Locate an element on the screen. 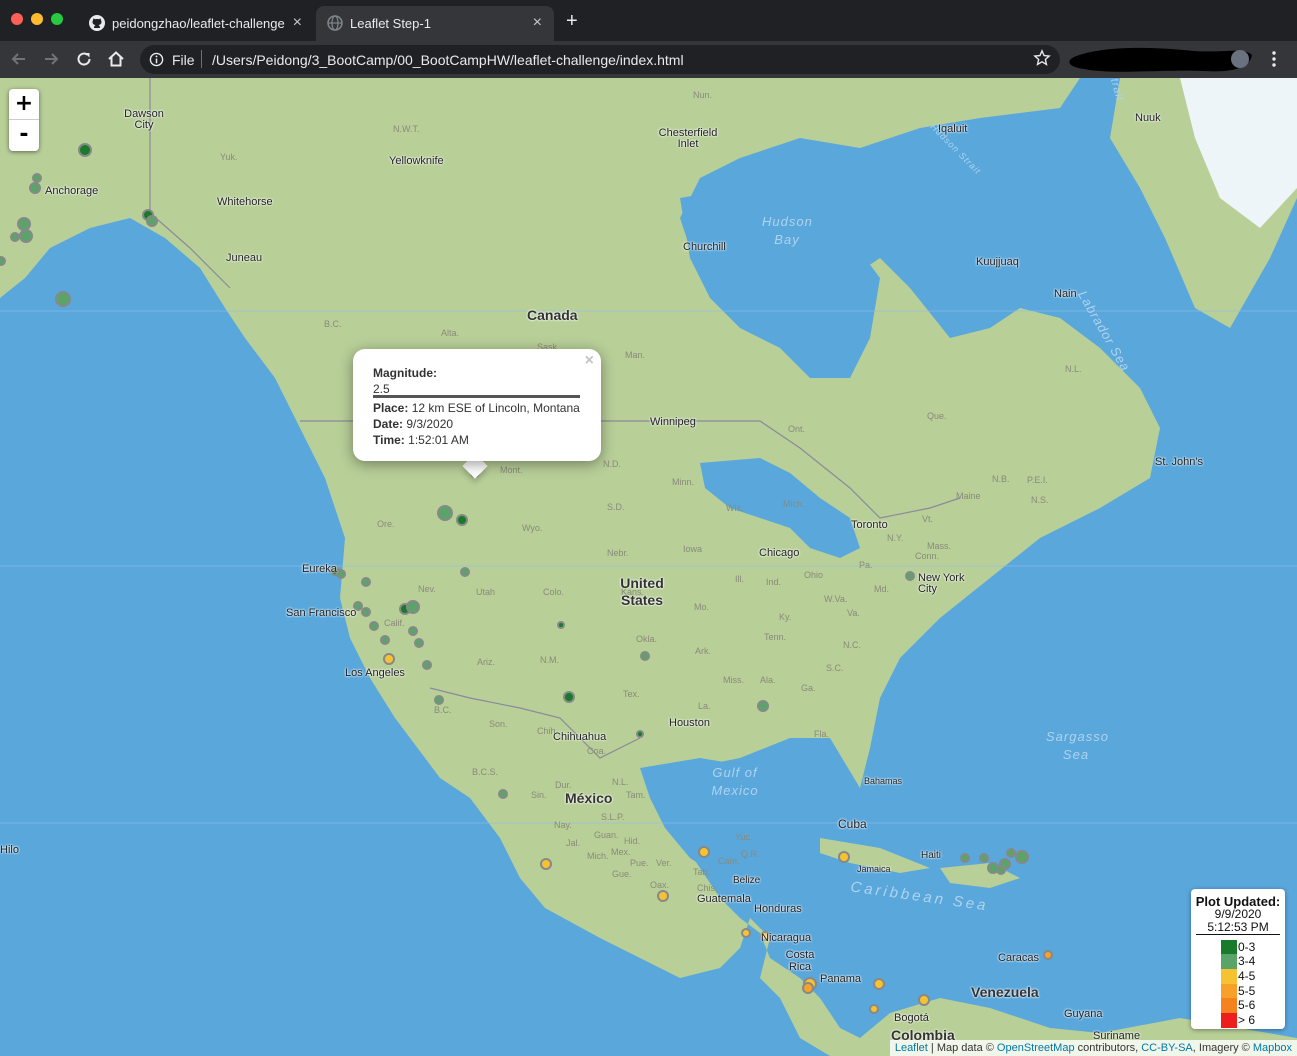 The width and height of the screenshot is (1297, 1056). label-churchill: Churchill is located at coordinates (704, 247).